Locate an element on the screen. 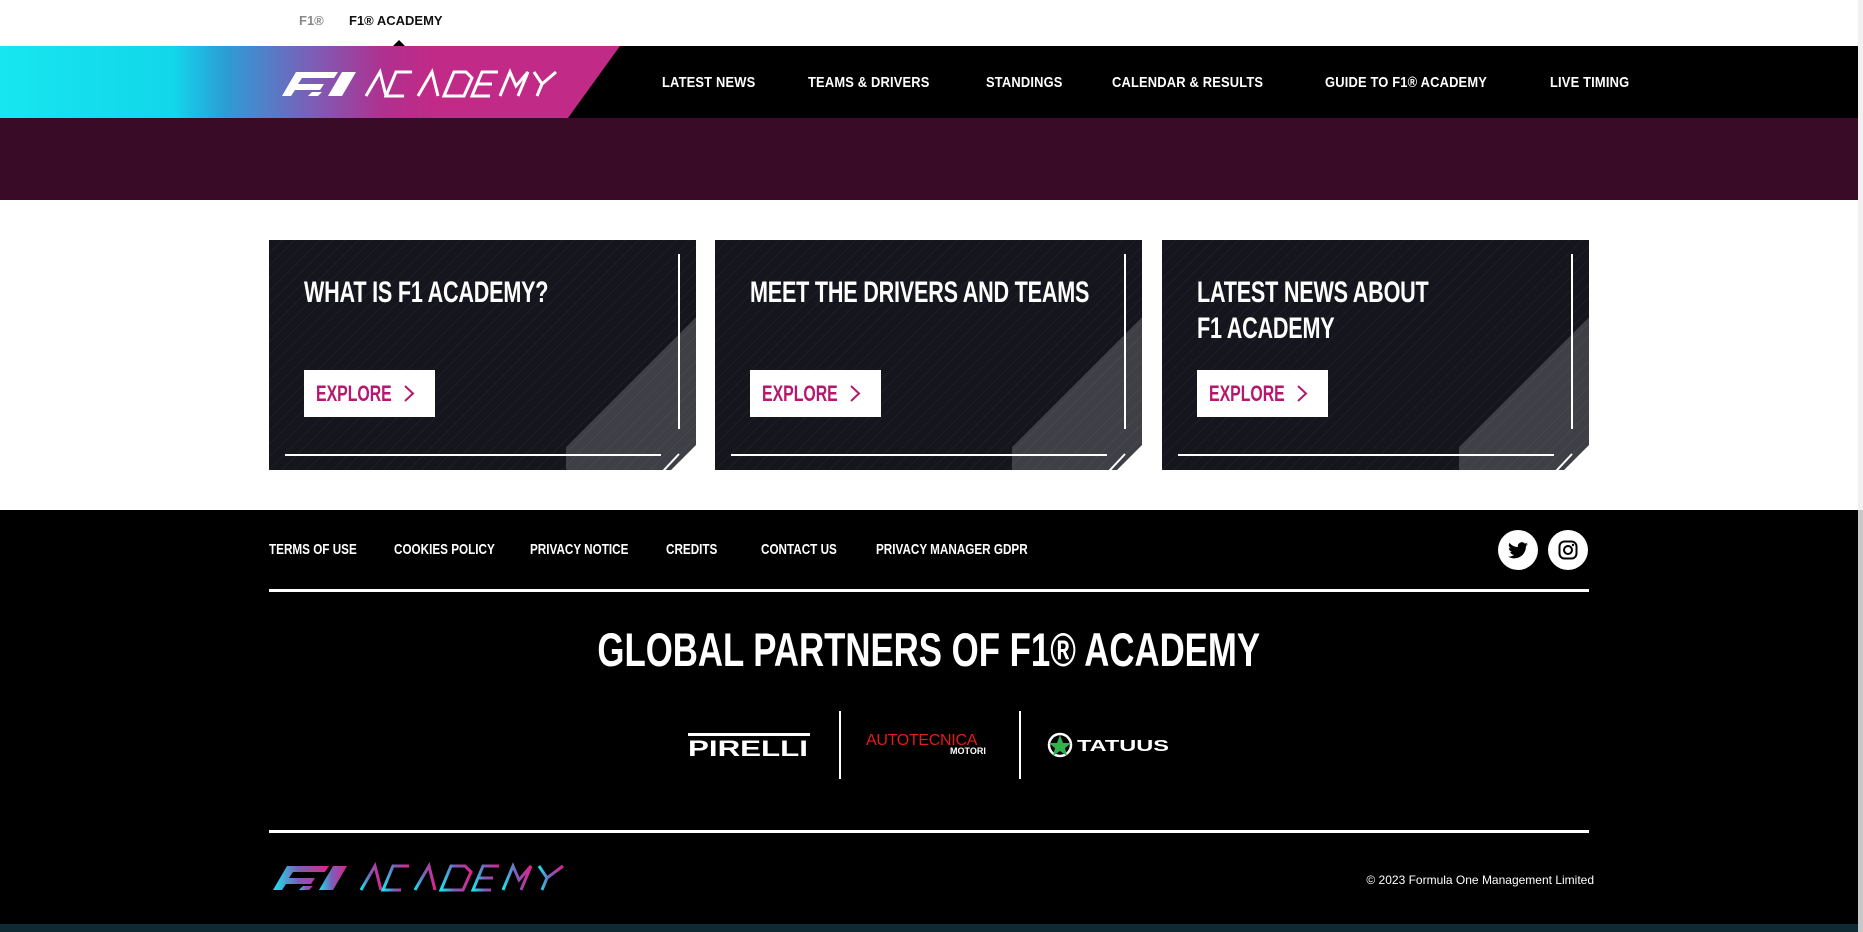  card-title: WHAT IS F1 ACADEMY? is located at coordinates (491, 293).